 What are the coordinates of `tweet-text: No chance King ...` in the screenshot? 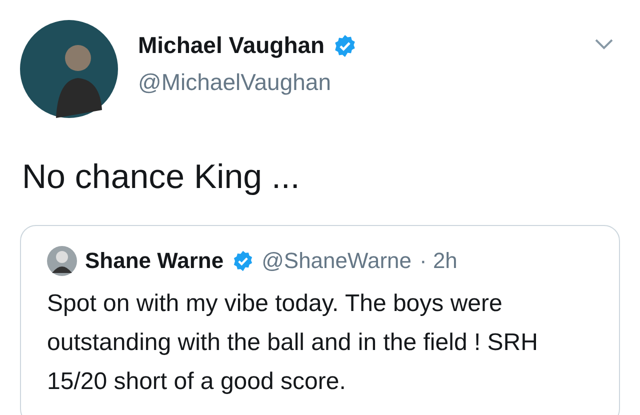 It's located at (161, 177).